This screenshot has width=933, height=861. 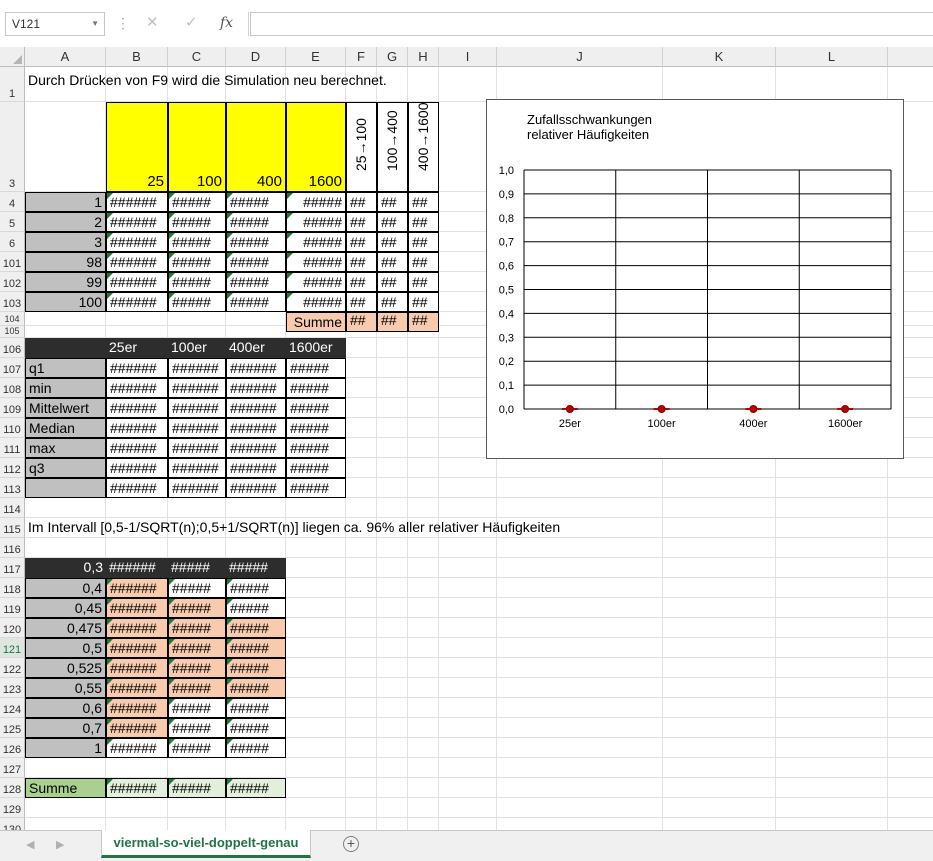 What do you see at coordinates (12, 688) in the screenshot?
I see `row-header-123: 123` at bounding box center [12, 688].